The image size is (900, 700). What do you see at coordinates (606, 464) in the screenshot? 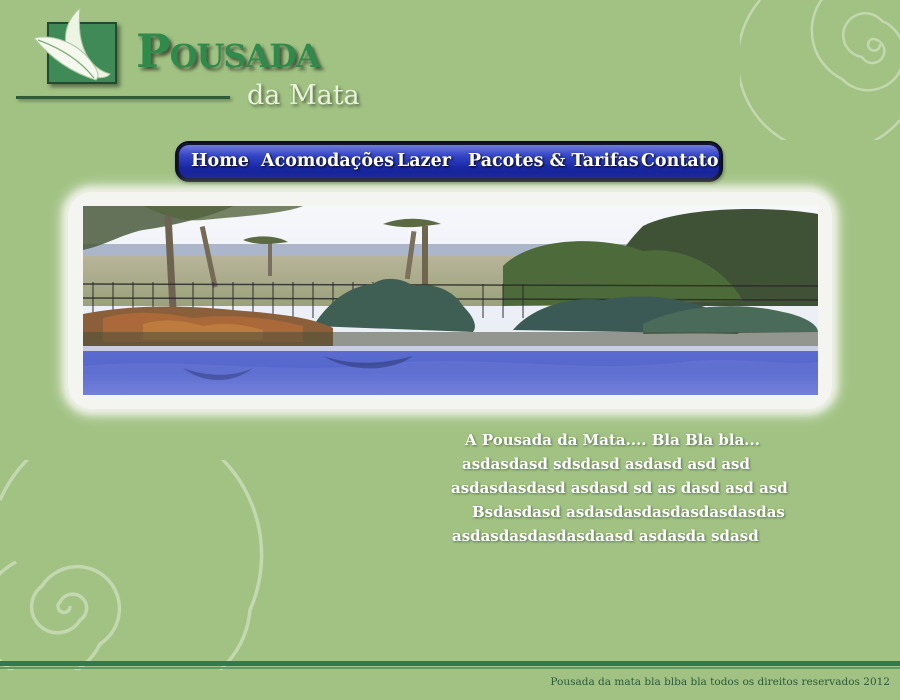
I see `intro-line: asdasdasd sdsdasd asdasd asd asd` at bounding box center [606, 464].